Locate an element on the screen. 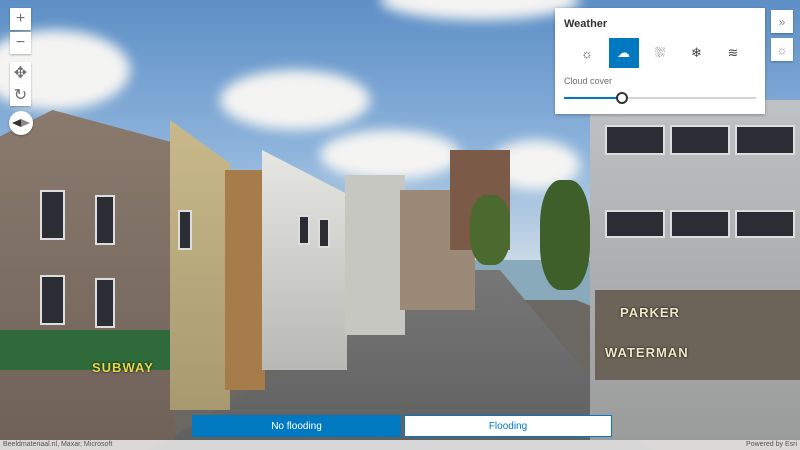 This screenshot has height=450, width=800. rain-icon: ⛆ is located at coordinates (660, 52).